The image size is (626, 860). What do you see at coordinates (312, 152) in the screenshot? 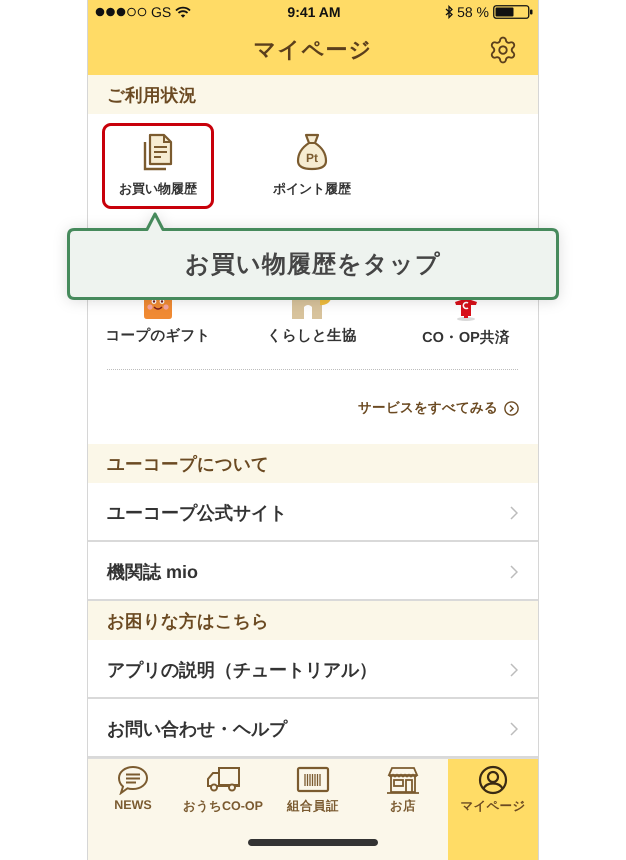
I see `money-bag-icon: Pt` at bounding box center [312, 152].